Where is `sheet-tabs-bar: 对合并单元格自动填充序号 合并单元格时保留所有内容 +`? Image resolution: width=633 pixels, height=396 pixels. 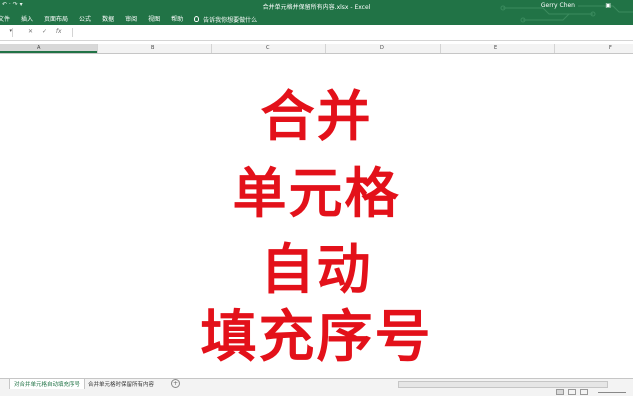 sheet-tabs-bar: 对合并单元格自动填充序号 合并单元格时保留所有内容 + is located at coordinates (316, 384).